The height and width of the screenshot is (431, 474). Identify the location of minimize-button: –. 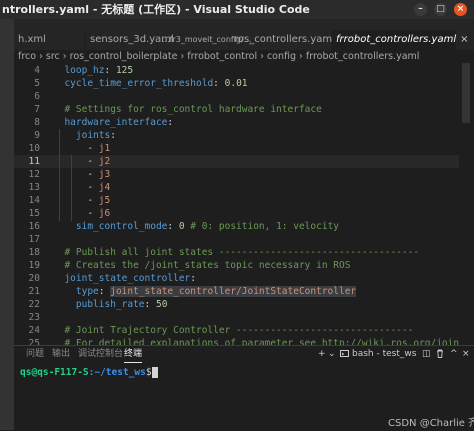
(420, 9).